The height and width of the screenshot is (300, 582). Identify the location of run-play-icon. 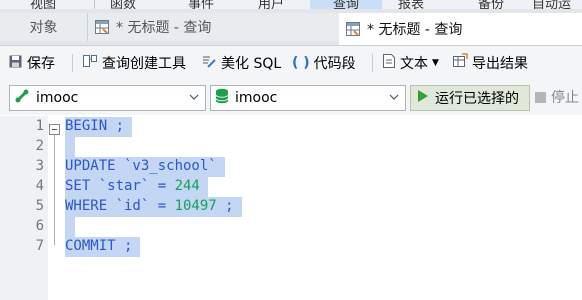
(423, 98).